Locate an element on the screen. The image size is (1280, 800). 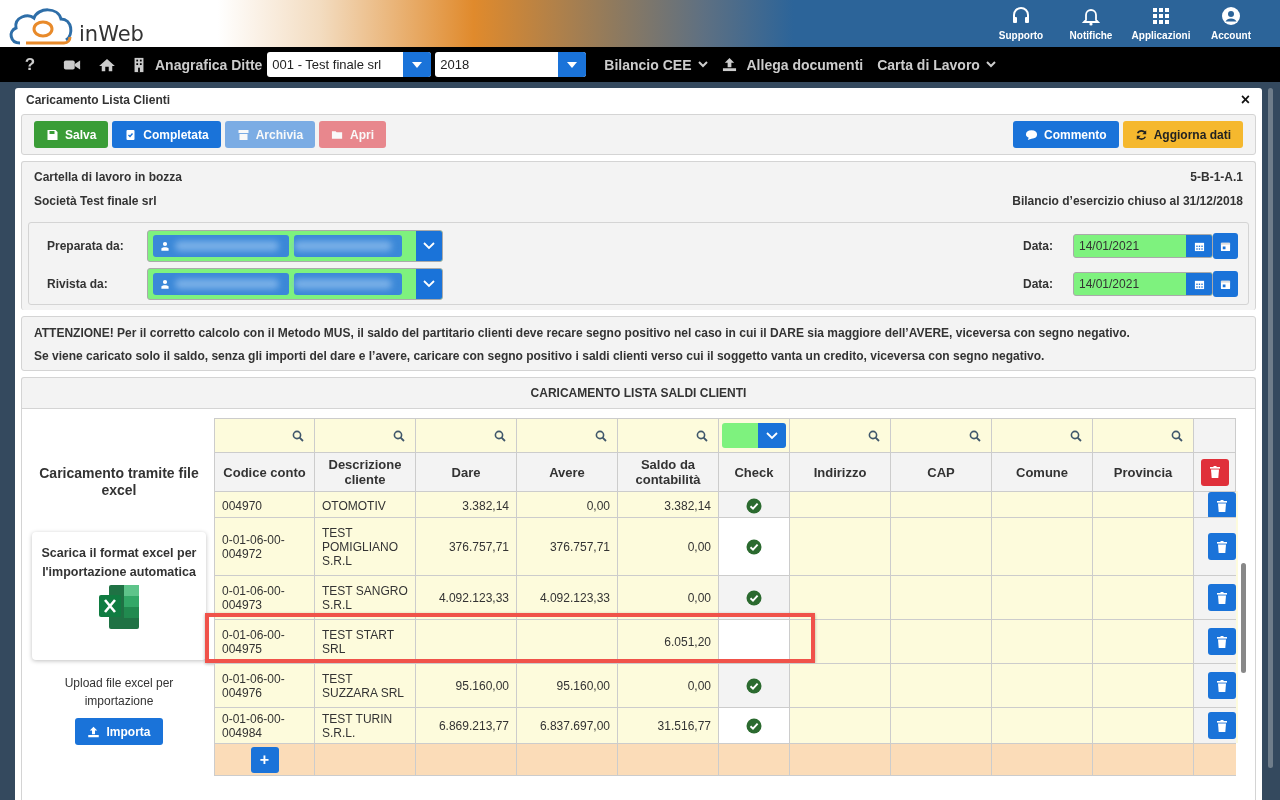
scrollbar-thumb is located at coordinates (1243, 618).